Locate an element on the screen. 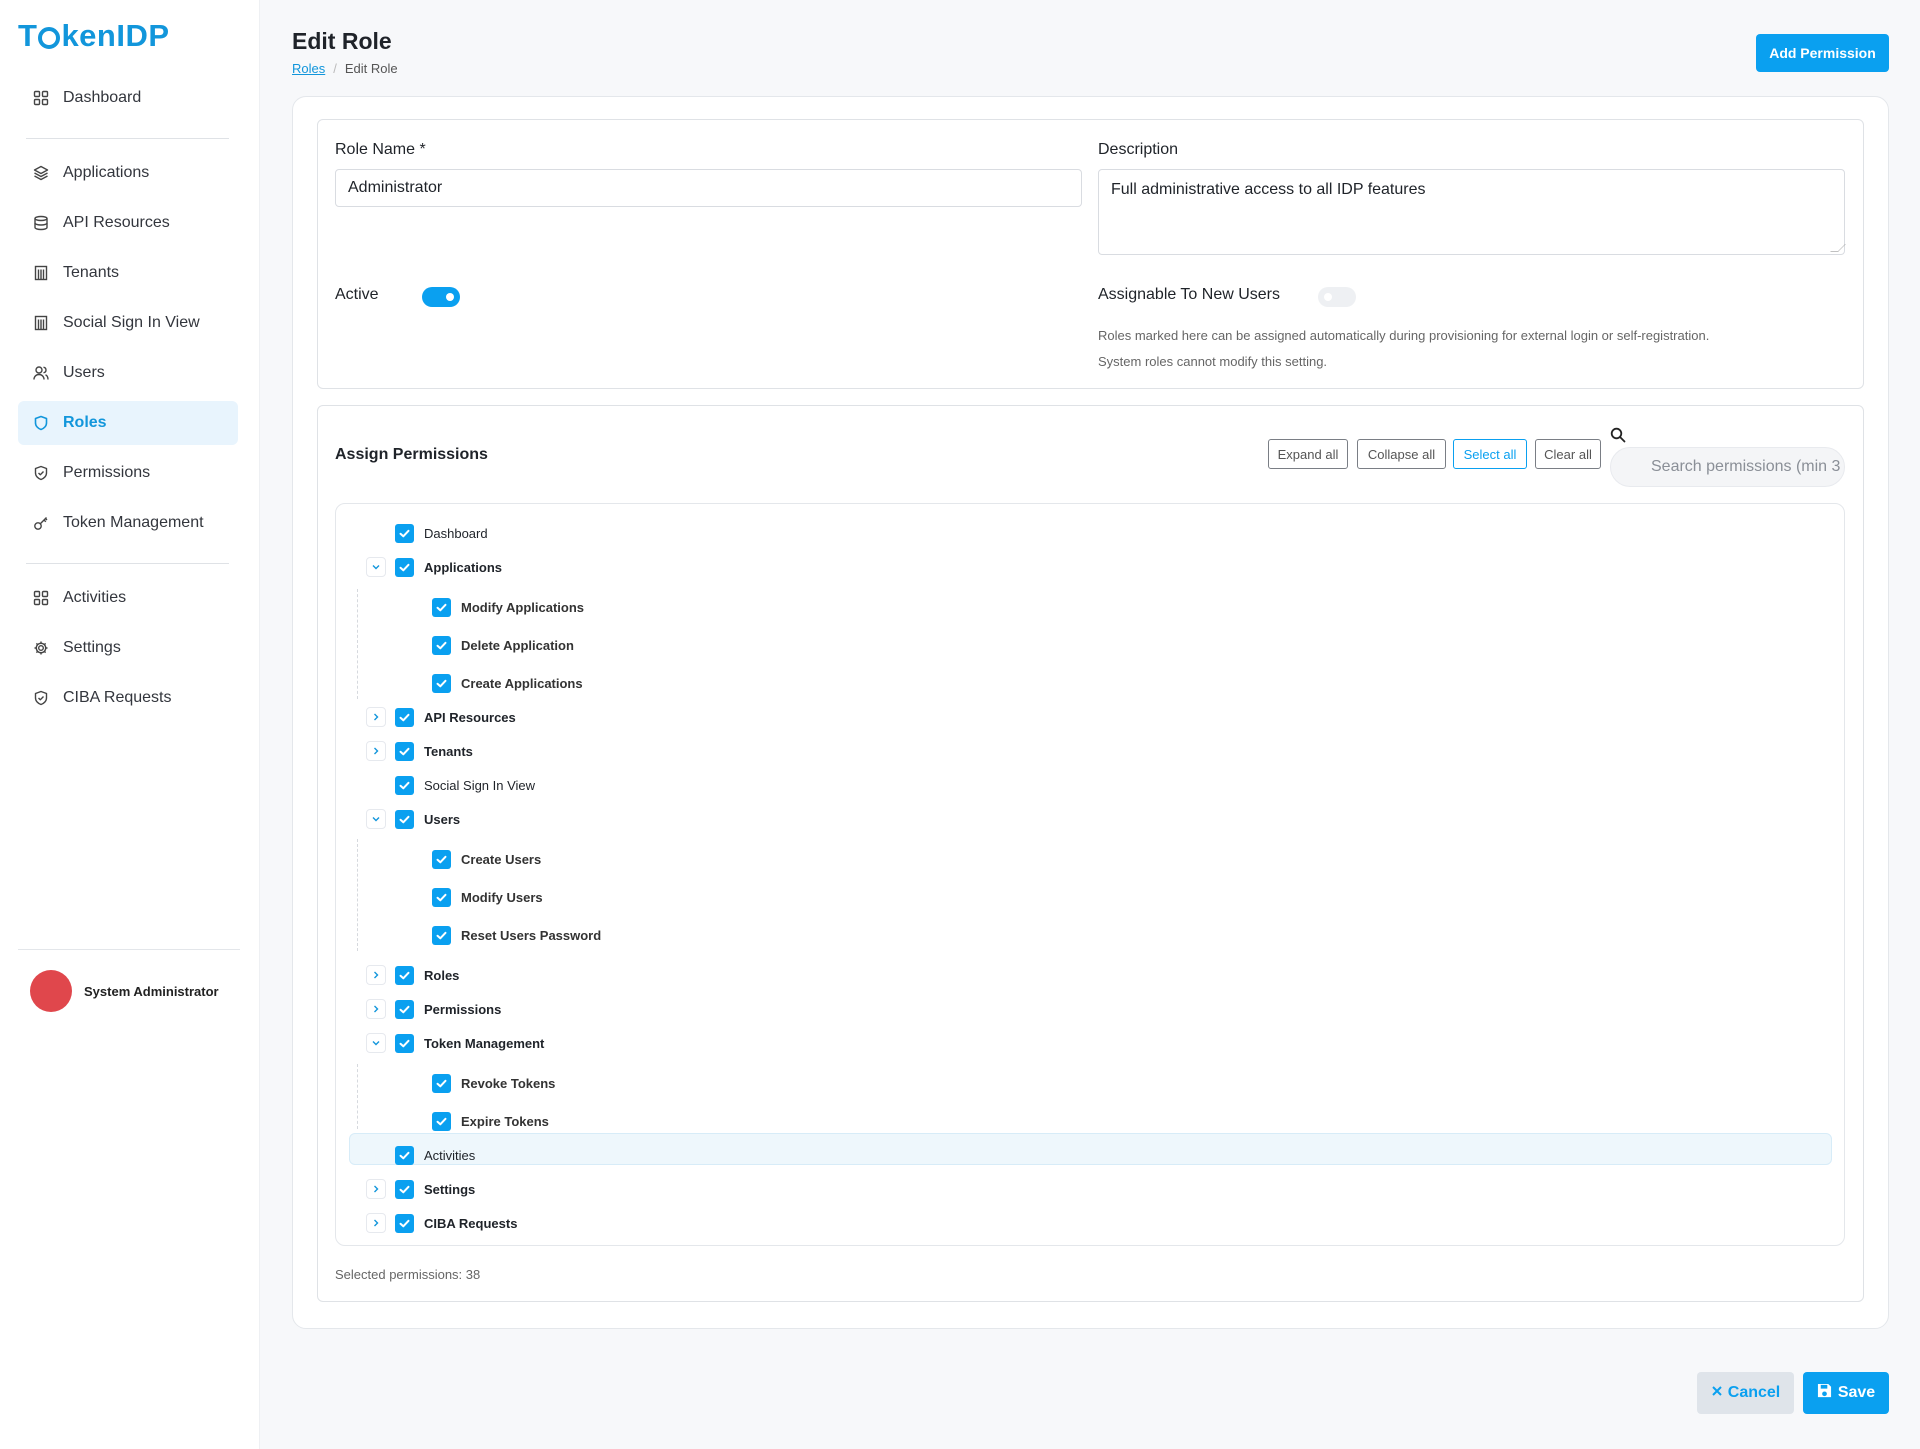  breadcrumb-roles-link: Roles is located at coordinates (308, 68).